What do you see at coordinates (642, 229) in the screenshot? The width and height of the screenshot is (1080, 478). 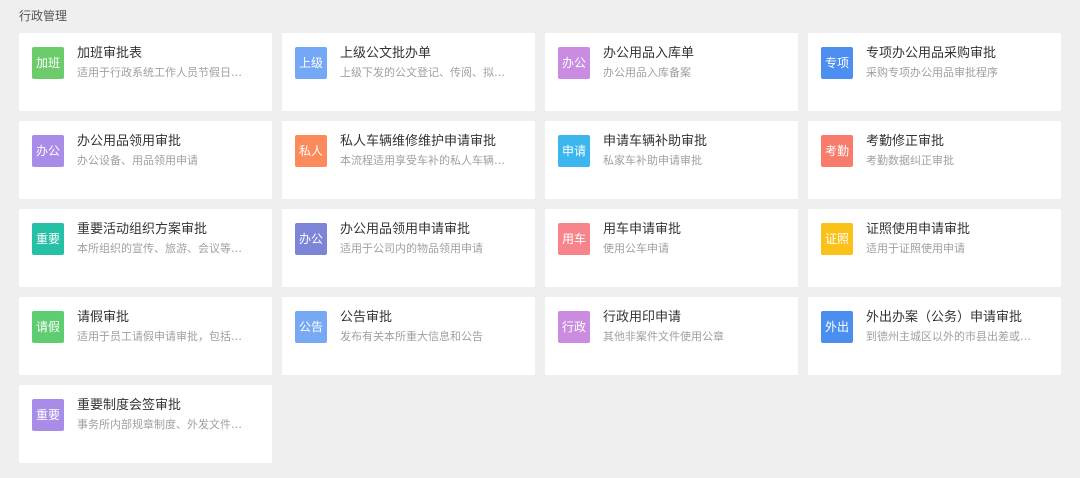 I see `card-title: 用车申请审批` at bounding box center [642, 229].